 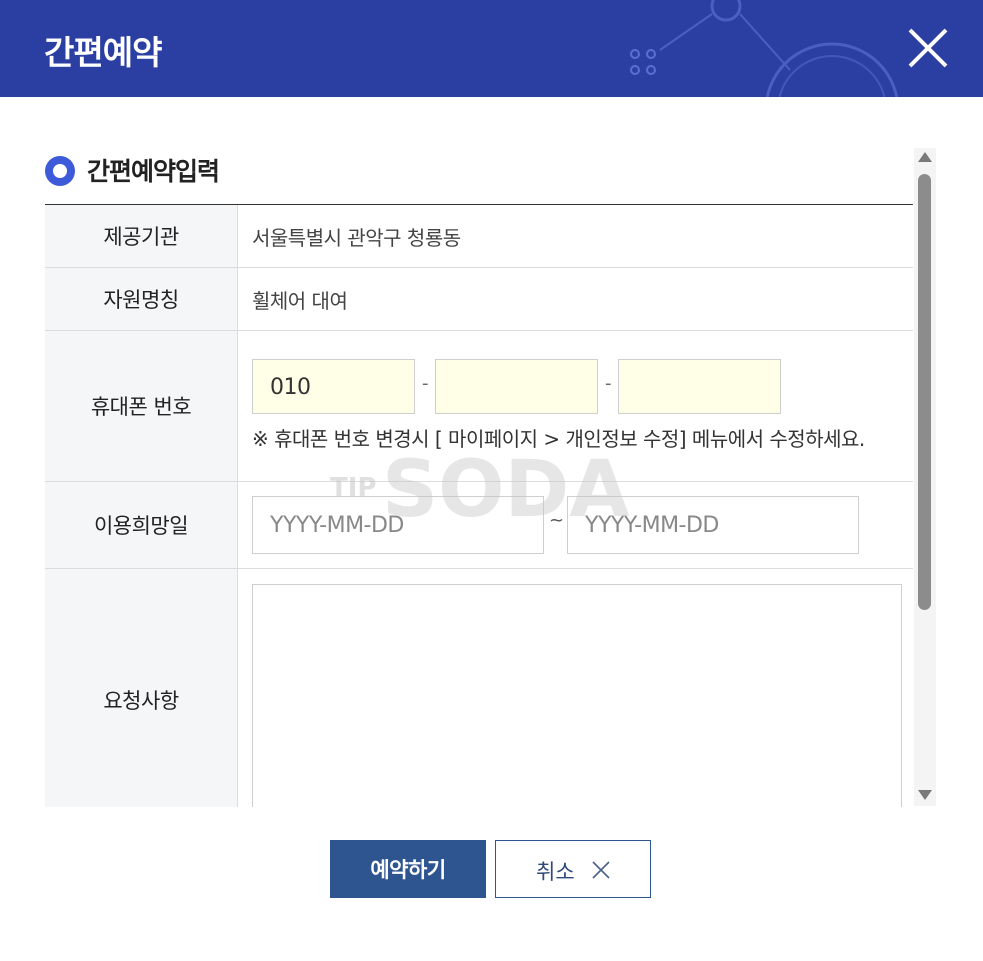 What do you see at coordinates (408, 869) in the screenshot?
I see `reserve-button: 예약하기` at bounding box center [408, 869].